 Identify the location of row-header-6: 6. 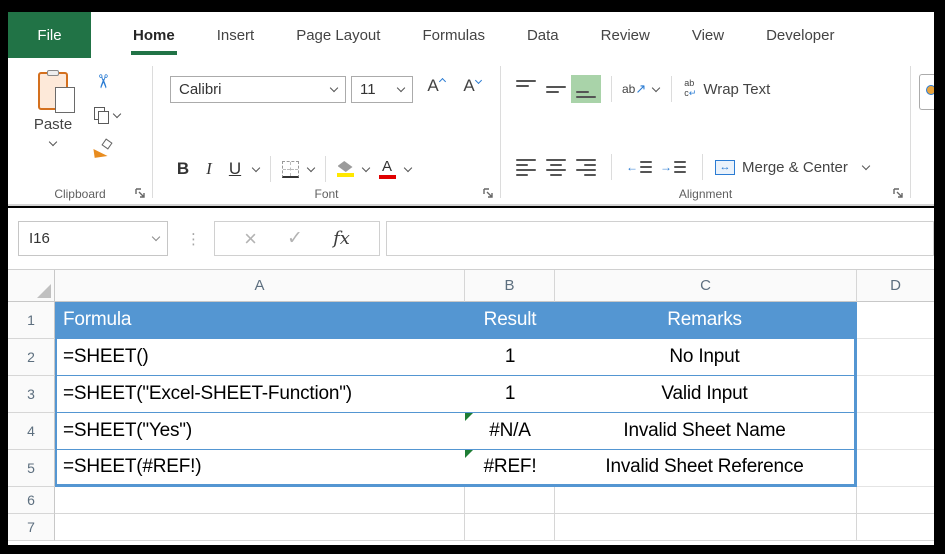
(31, 500).